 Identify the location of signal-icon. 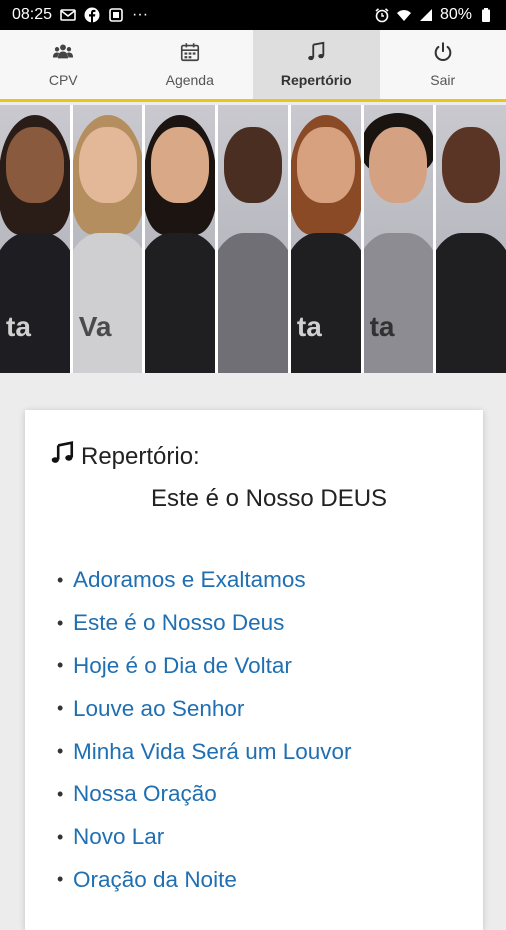
(426, 15).